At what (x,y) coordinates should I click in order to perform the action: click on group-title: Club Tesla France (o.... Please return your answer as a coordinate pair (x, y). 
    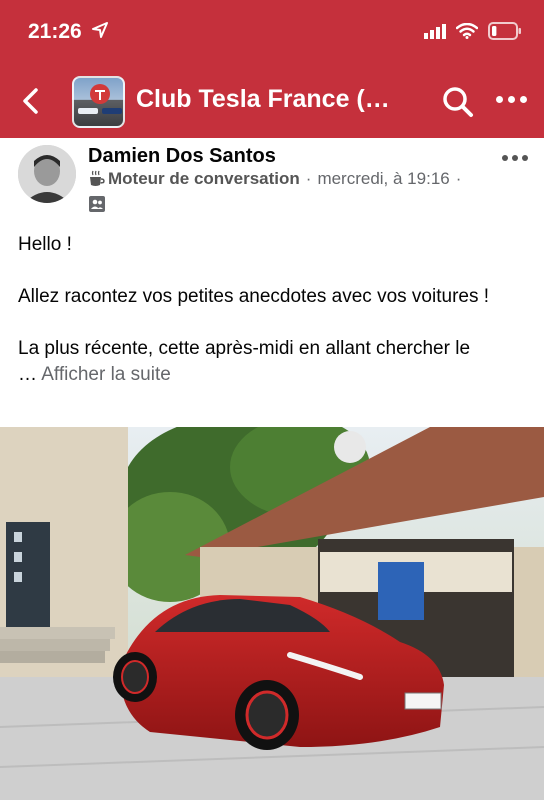
    Looking at the image, I should click on (267, 99).